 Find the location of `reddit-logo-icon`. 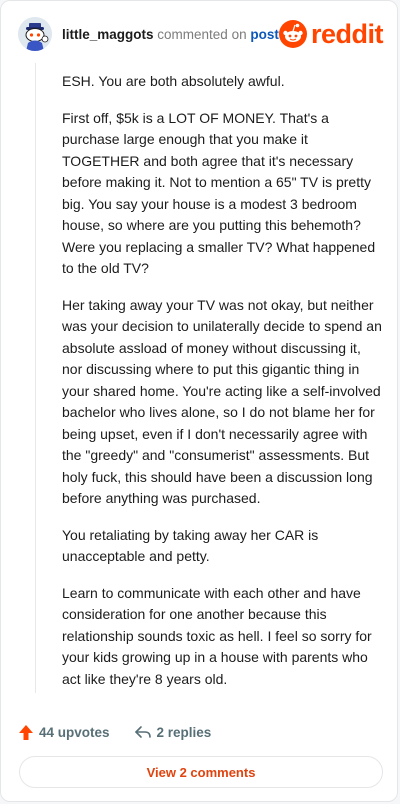

reddit-logo-icon is located at coordinates (292, 34).